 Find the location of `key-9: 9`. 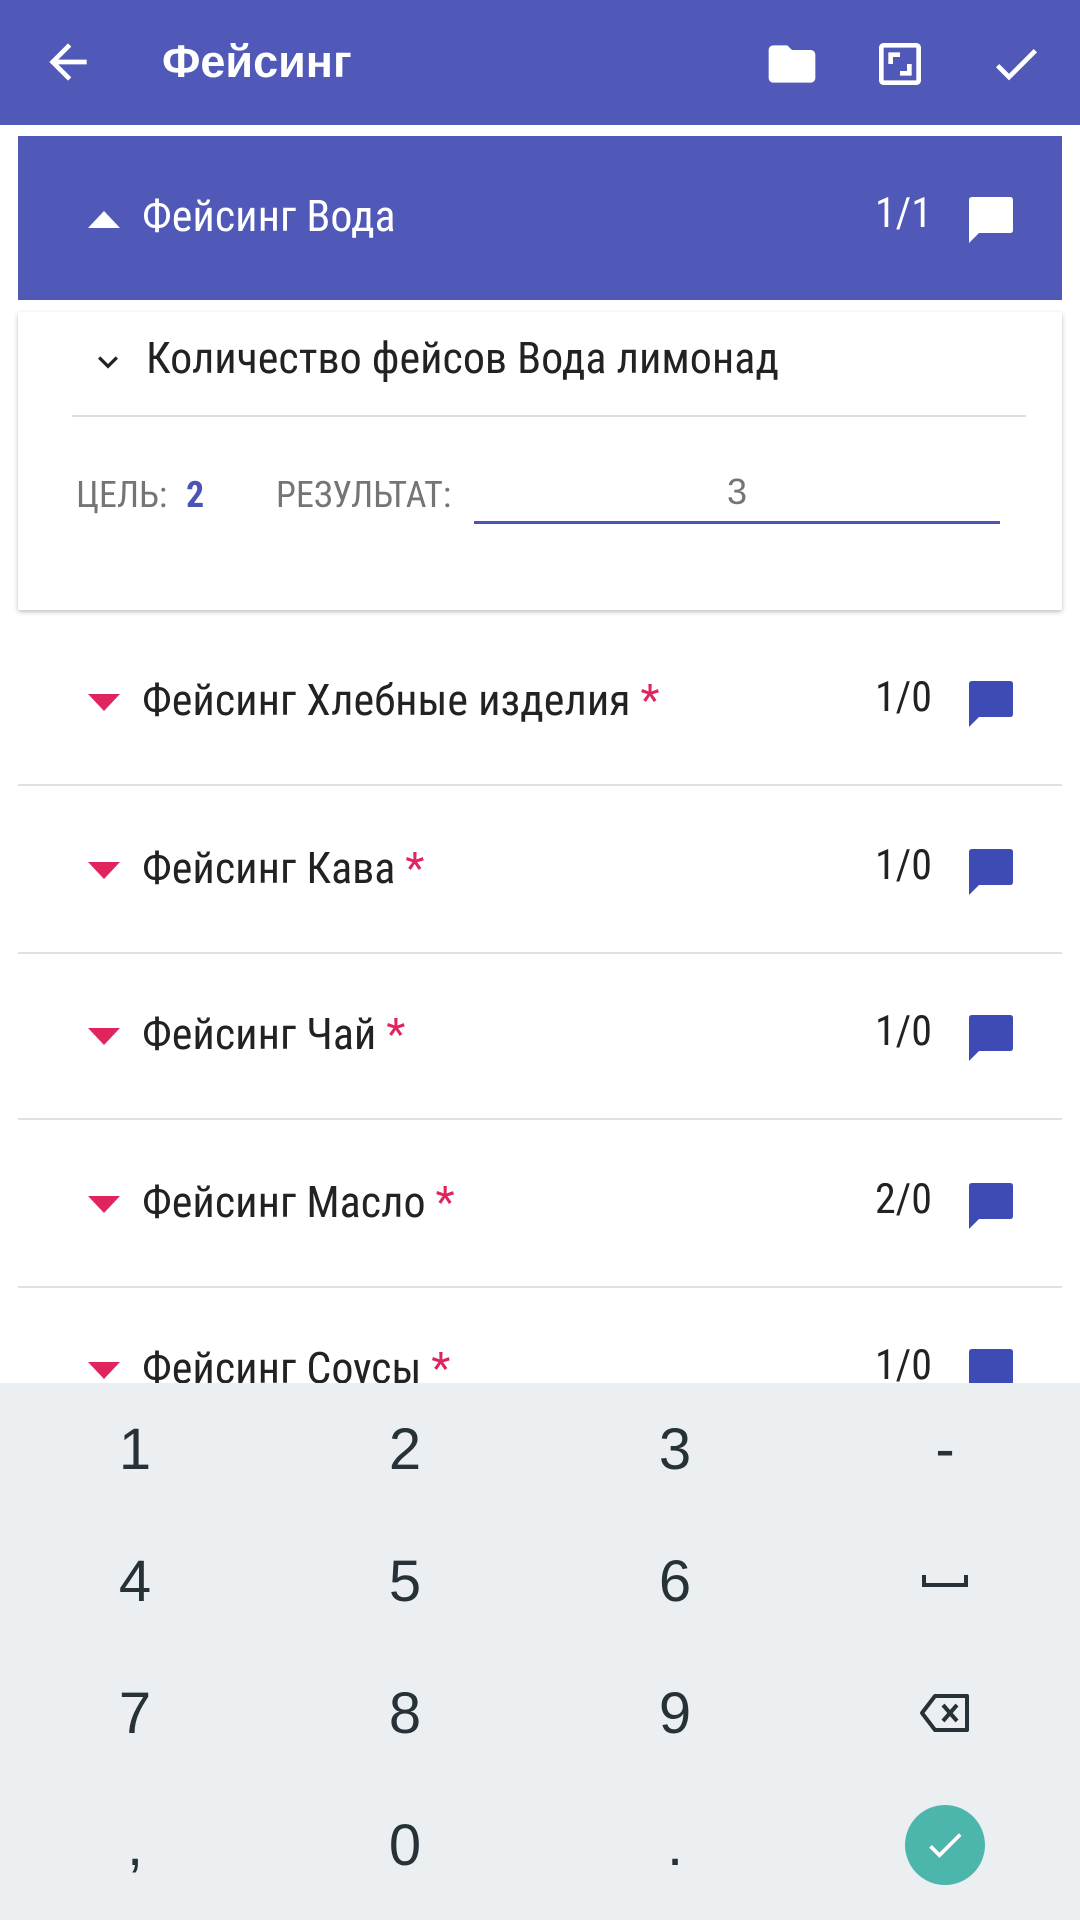

key-9: 9 is located at coordinates (675, 1713).